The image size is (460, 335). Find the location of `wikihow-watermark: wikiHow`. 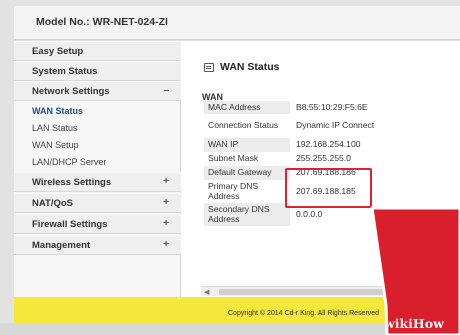

wikihow-watermark: wikiHow is located at coordinates (414, 323).